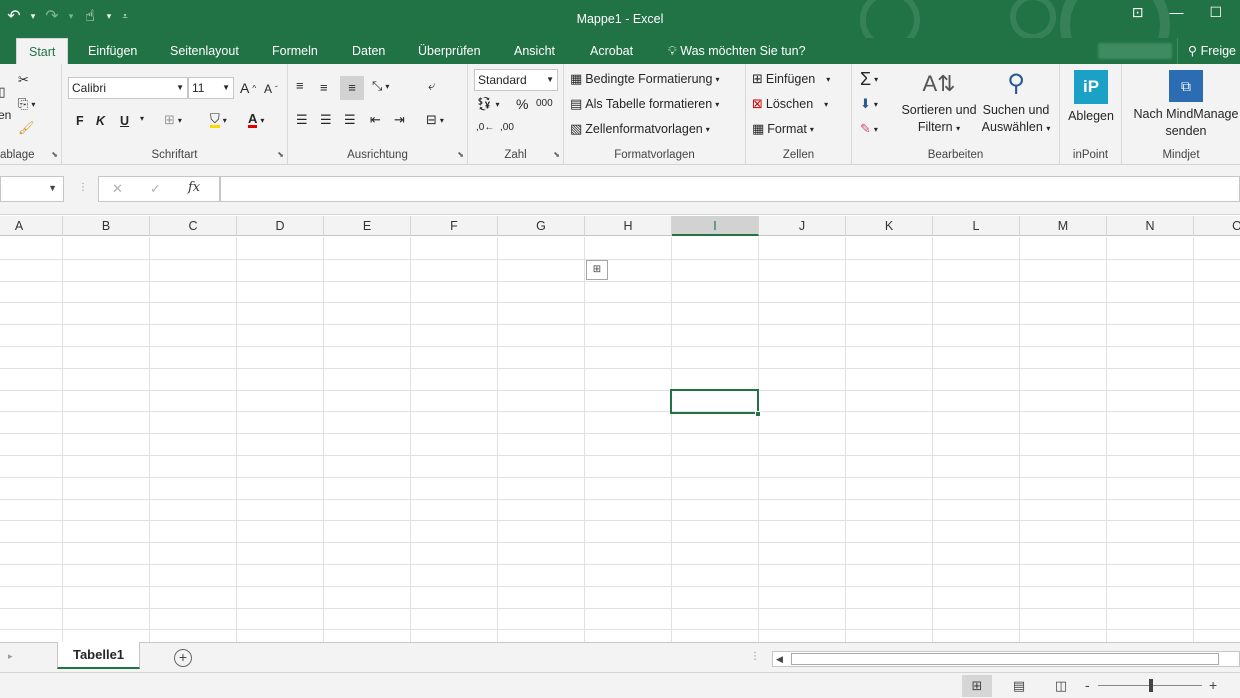 The width and height of the screenshot is (1240, 698). Describe the element at coordinates (83, 187) in the screenshot. I see `drag-handle-icon: ⋮` at that location.